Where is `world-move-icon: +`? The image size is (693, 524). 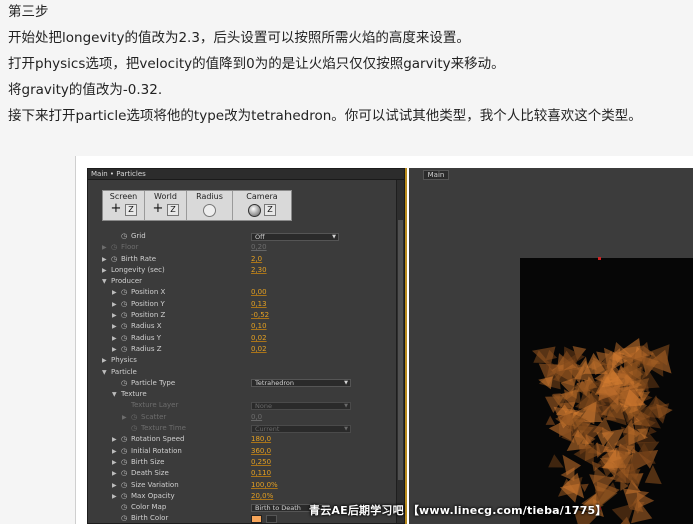 world-move-icon: + is located at coordinates (158, 209).